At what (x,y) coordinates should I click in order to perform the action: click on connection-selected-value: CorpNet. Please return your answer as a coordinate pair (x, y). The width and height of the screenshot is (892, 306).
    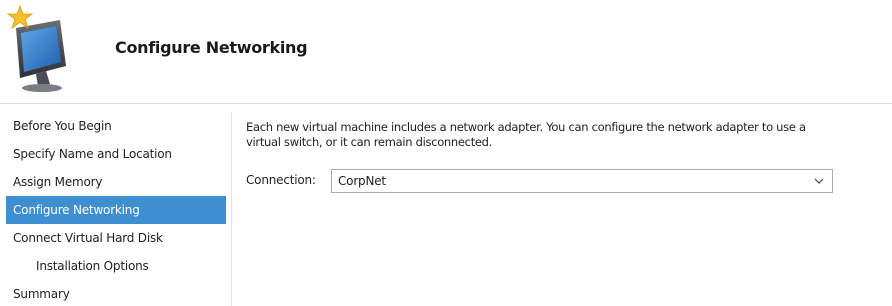
    Looking at the image, I should click on (362, 181).